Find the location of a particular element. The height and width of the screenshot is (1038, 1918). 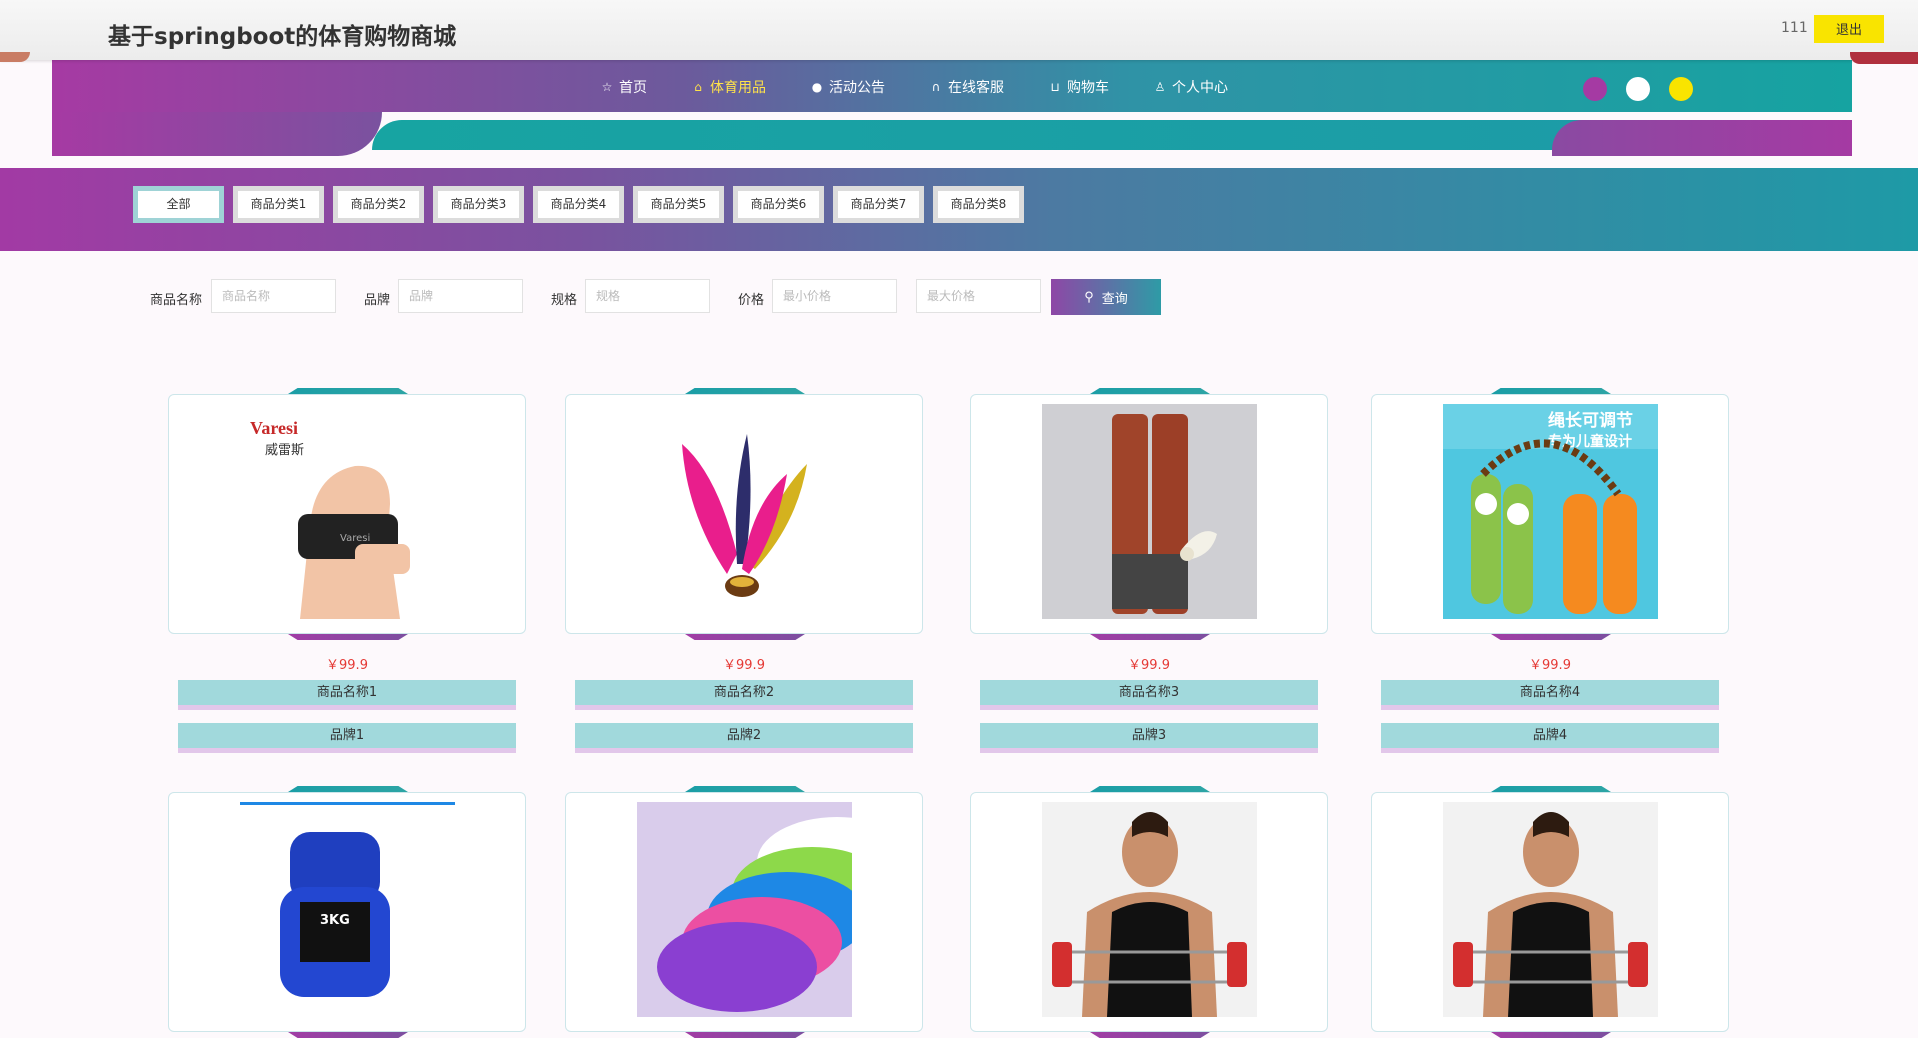

nav-item-label: 购物车 is located at coordinates (1088, 88).